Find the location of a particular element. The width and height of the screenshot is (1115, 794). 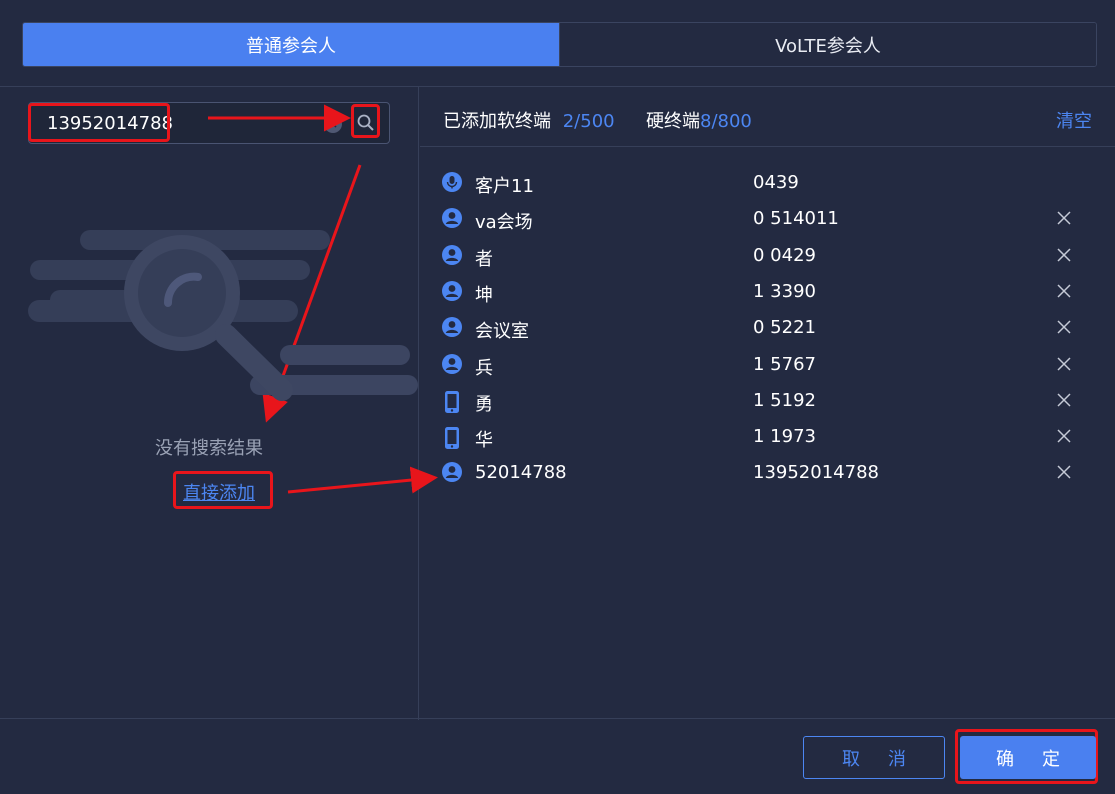

add-directly-link: 直接添加 is located at coordinates (219, 492).